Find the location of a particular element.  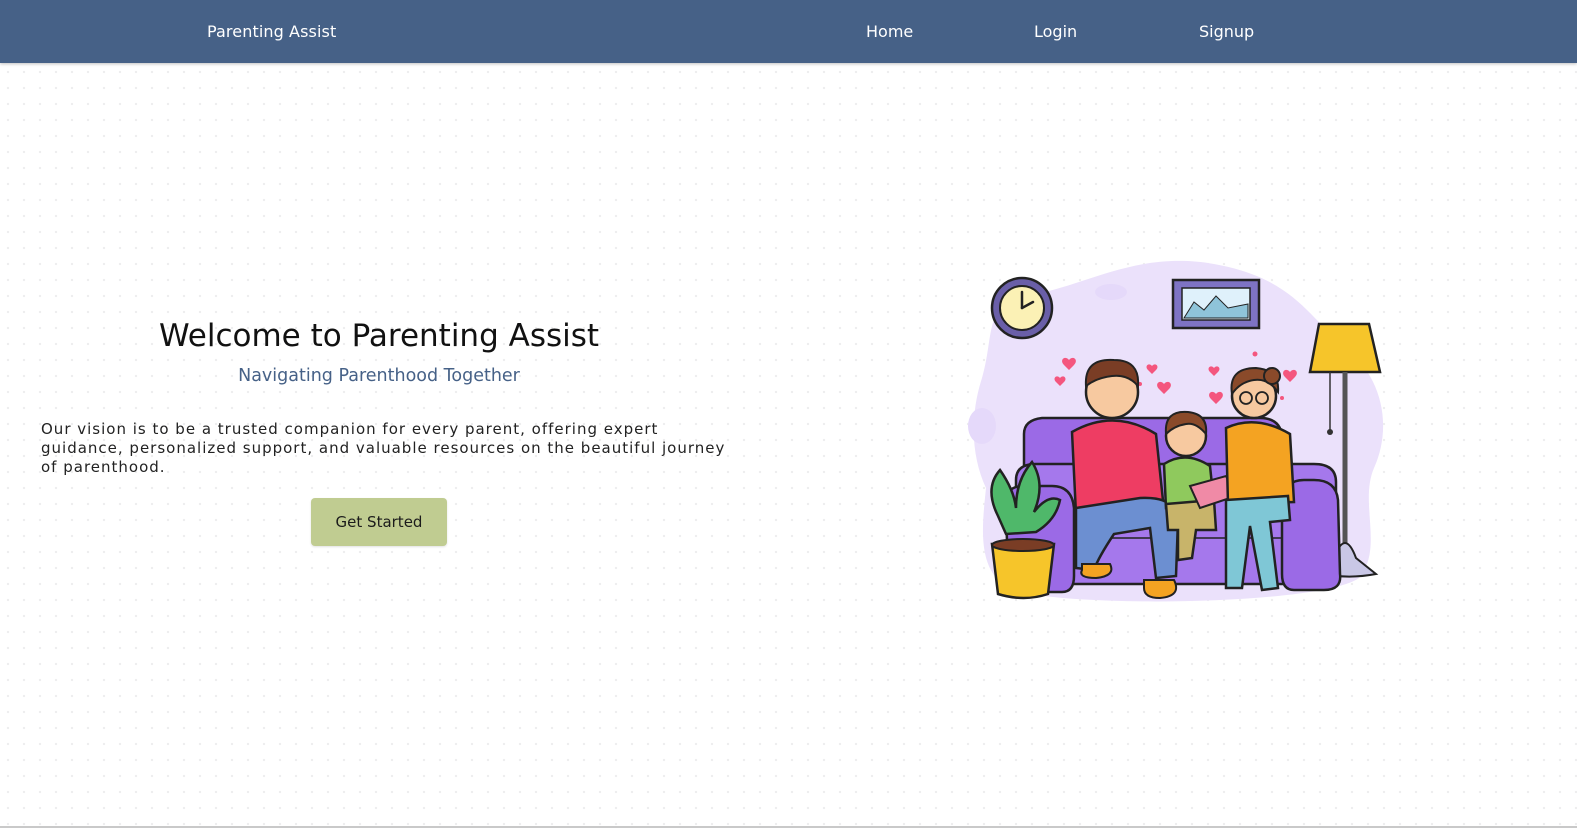

top-navbar: Parenting Assist Home Login Signup is located at coordinates (788, 31).